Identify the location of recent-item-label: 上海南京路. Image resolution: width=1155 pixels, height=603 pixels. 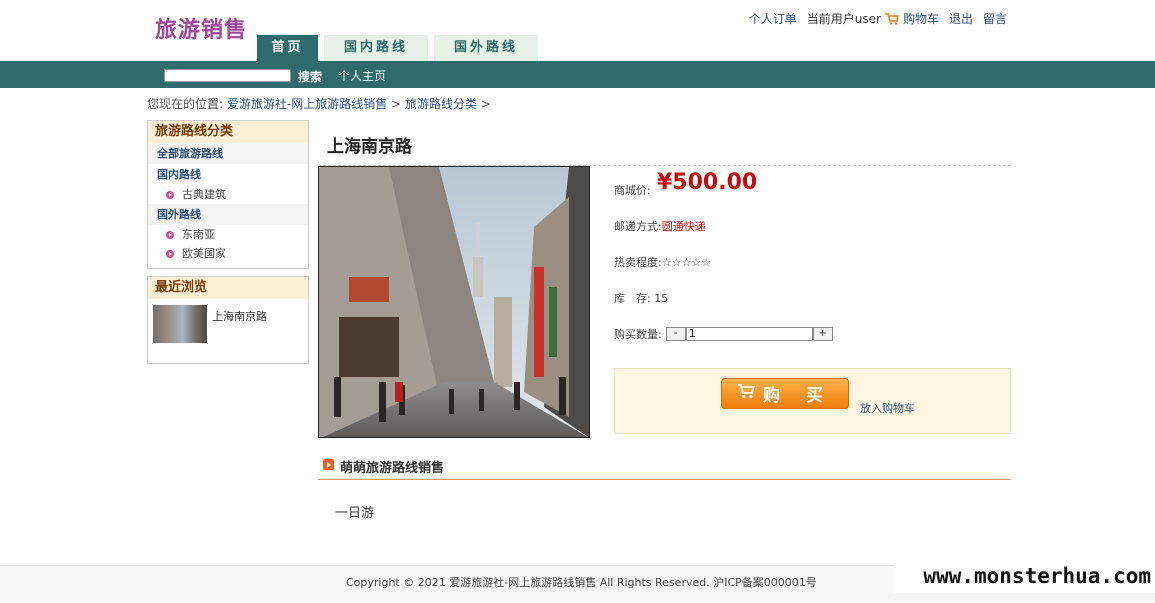
(239, 316).